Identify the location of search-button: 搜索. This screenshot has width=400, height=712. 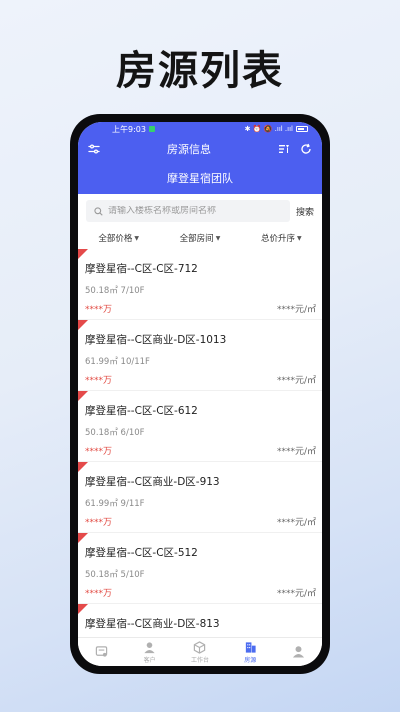
(305, 211).